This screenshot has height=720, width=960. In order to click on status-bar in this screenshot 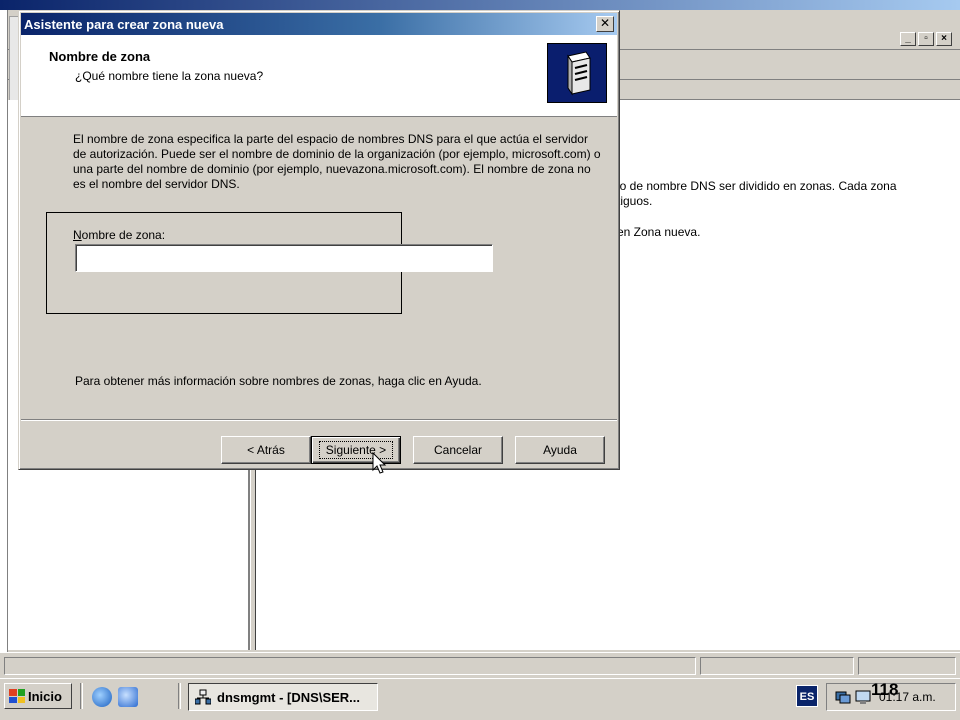, I will do `click(480, 665)`.